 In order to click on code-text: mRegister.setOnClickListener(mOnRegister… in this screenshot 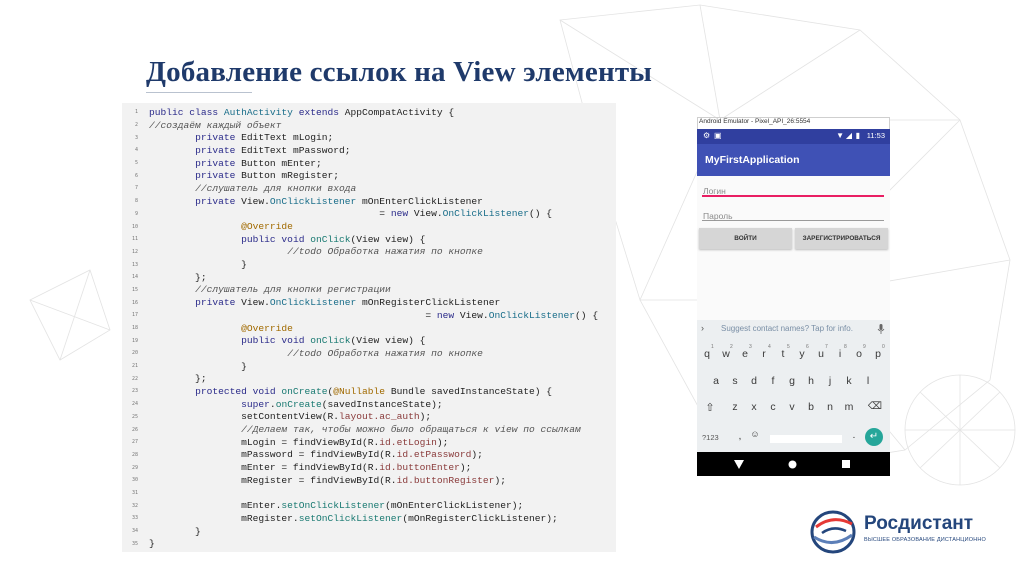, I will do `click(353, 518)`.